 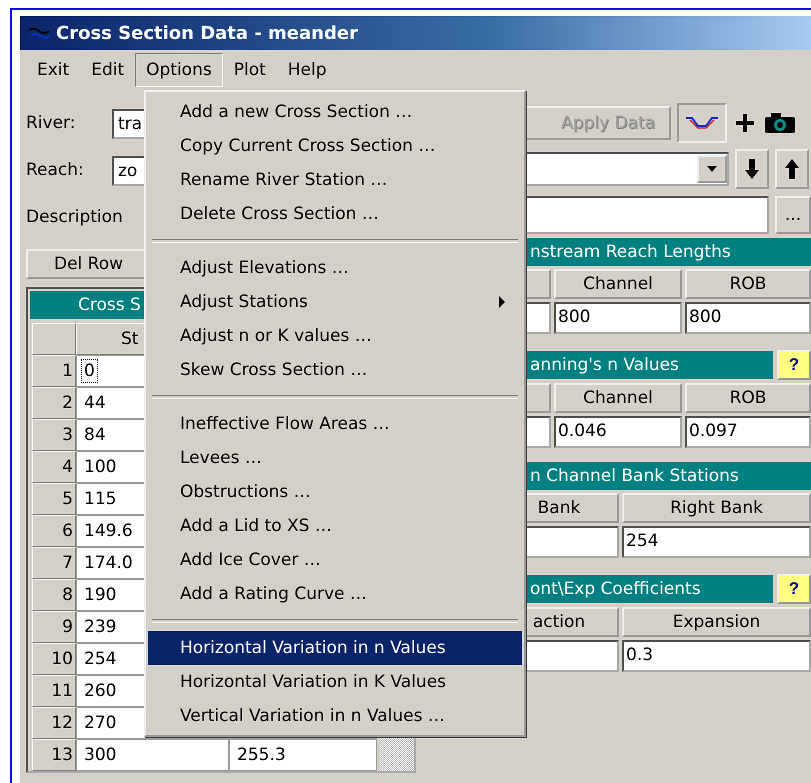 I want to click on row-number: 2, so click(x=54, y=403).